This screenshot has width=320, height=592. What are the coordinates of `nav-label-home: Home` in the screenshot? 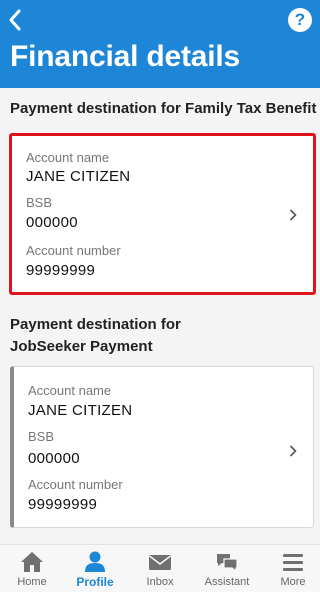 It's located at (32, 582).